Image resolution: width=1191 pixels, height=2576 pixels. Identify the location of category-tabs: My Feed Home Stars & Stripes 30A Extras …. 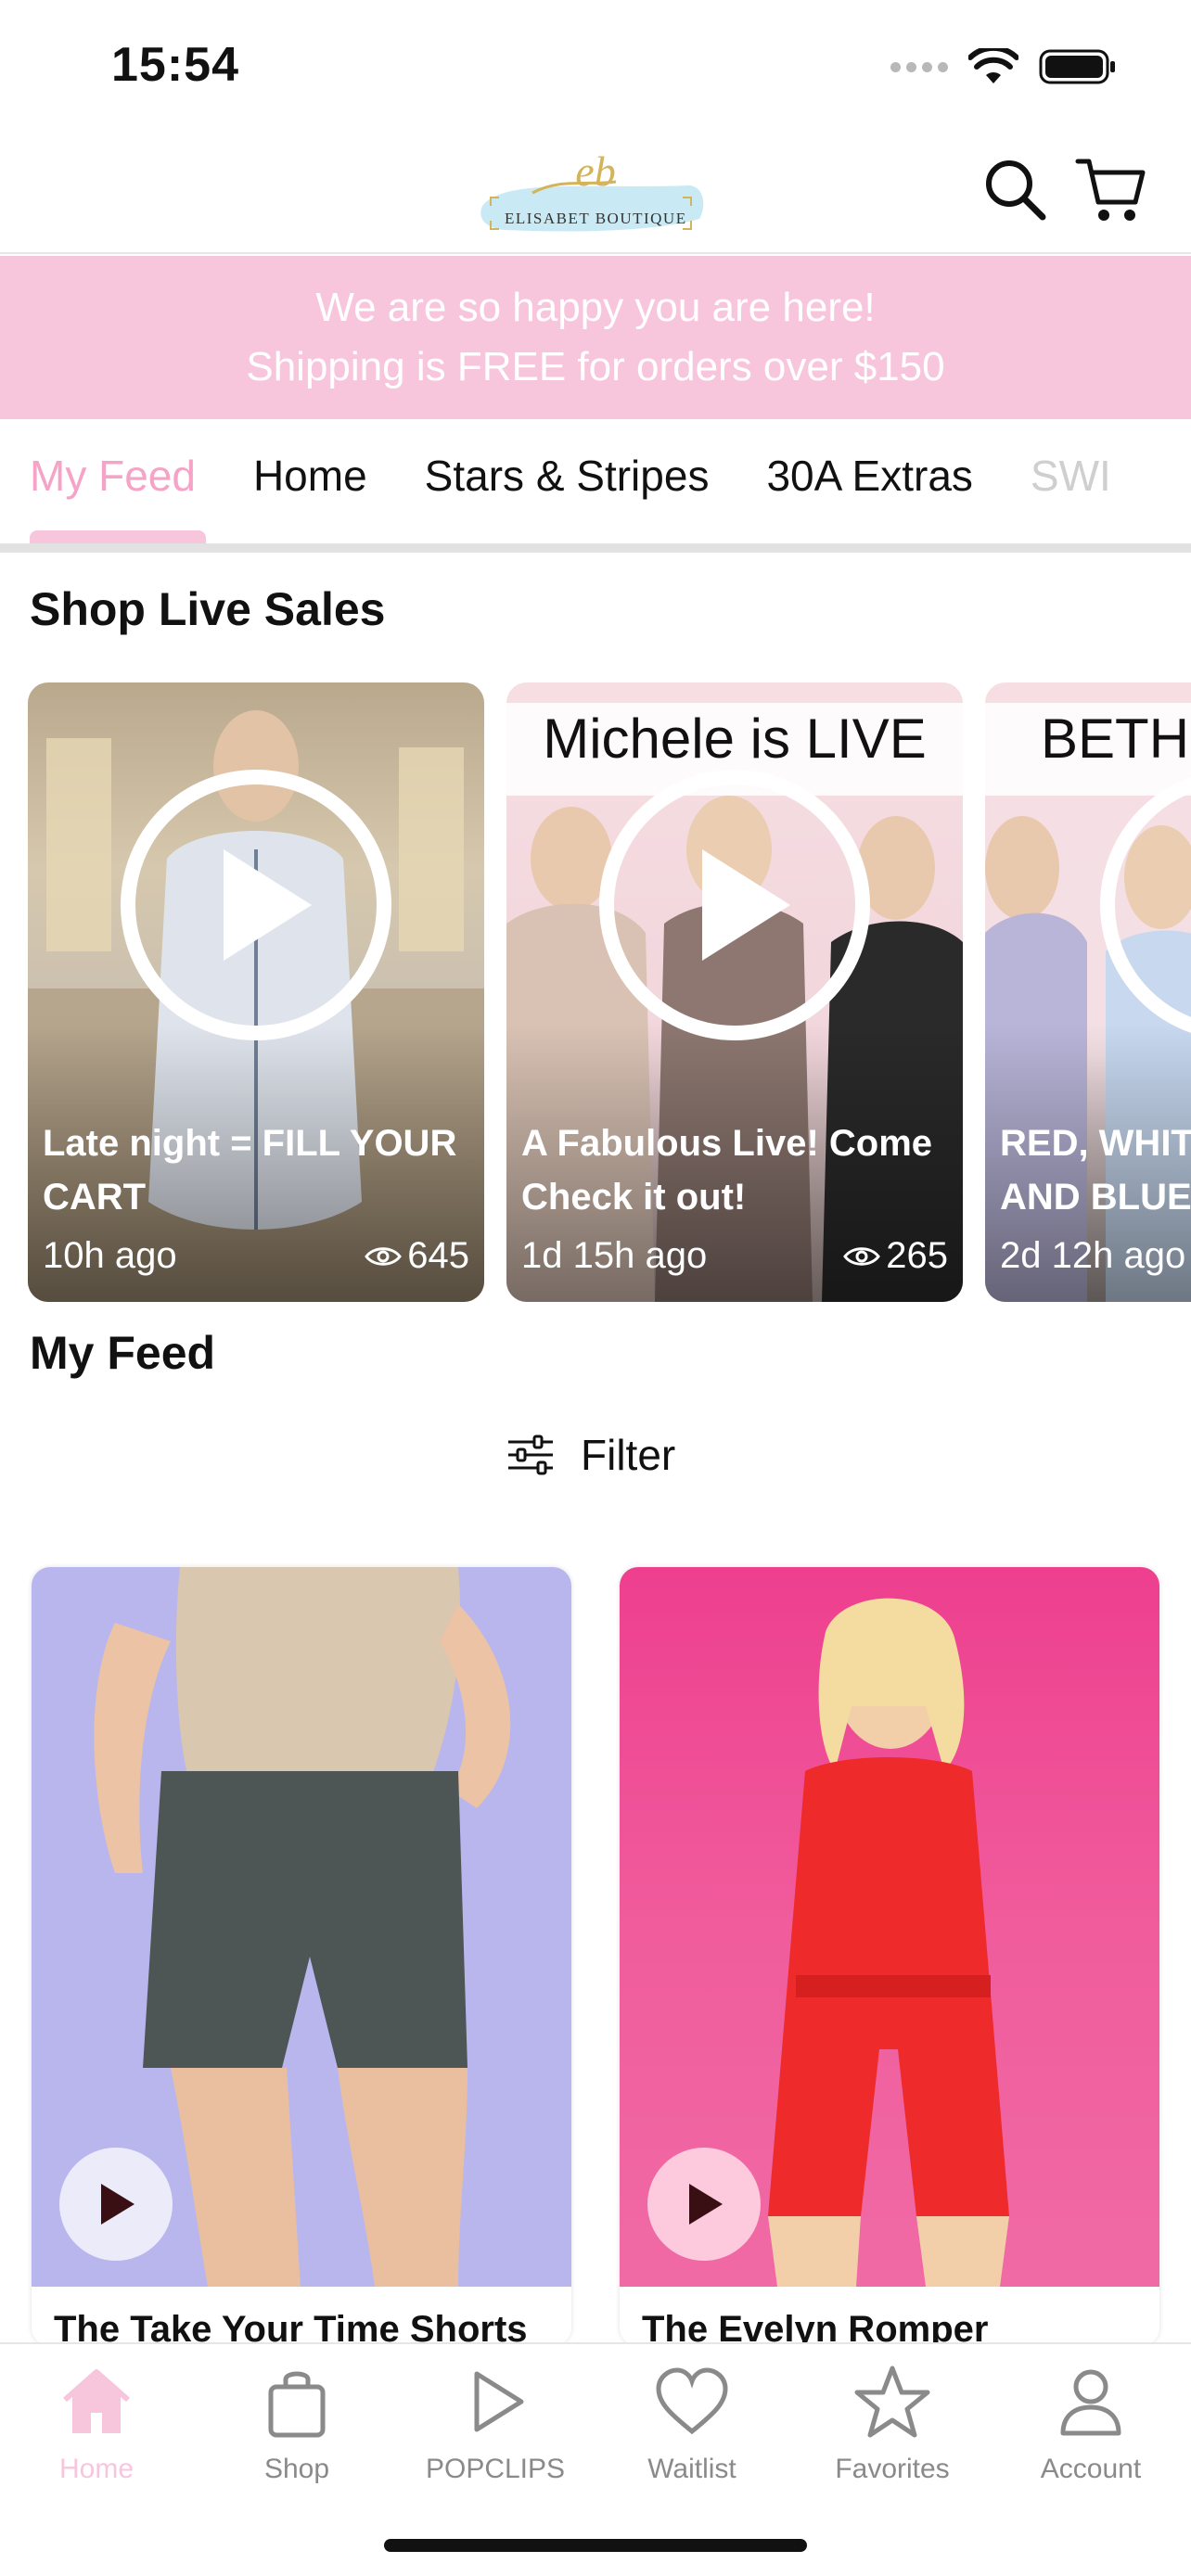
(595, 481).